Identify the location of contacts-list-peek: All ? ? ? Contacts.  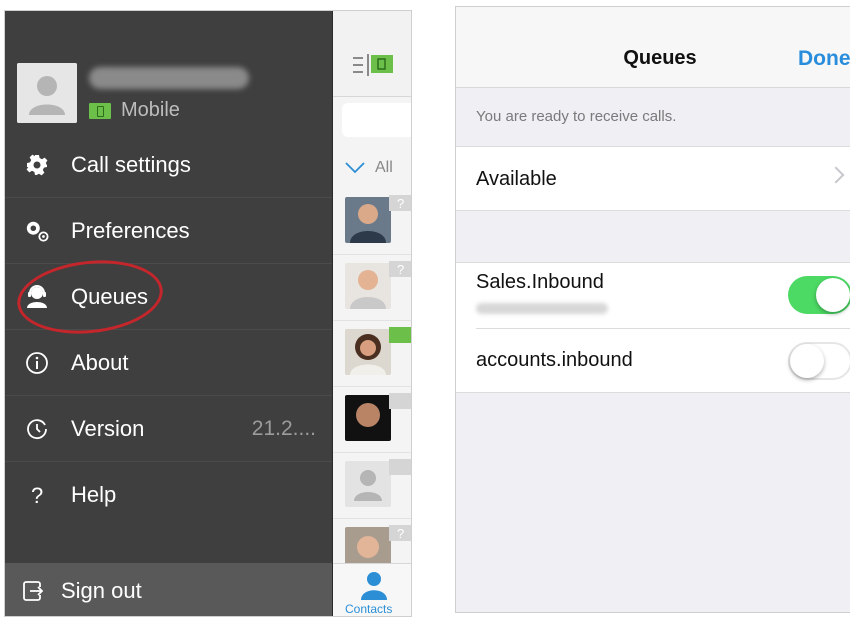
(371, 313).